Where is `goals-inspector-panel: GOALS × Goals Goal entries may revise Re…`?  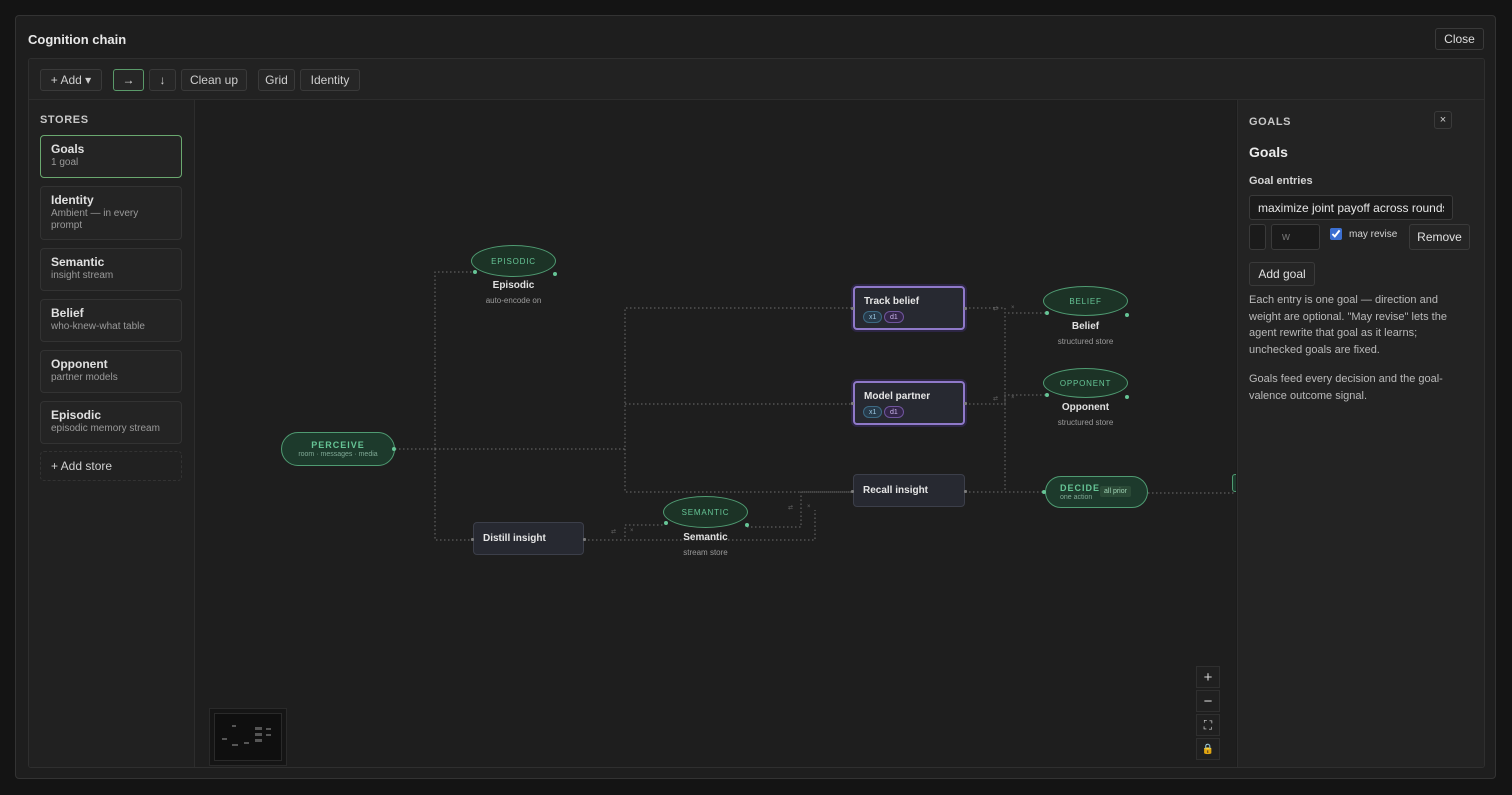 goals-inspector-panel: GOALS × Goals Goal entries may revise Re… is located at coordinates (1360, 433).